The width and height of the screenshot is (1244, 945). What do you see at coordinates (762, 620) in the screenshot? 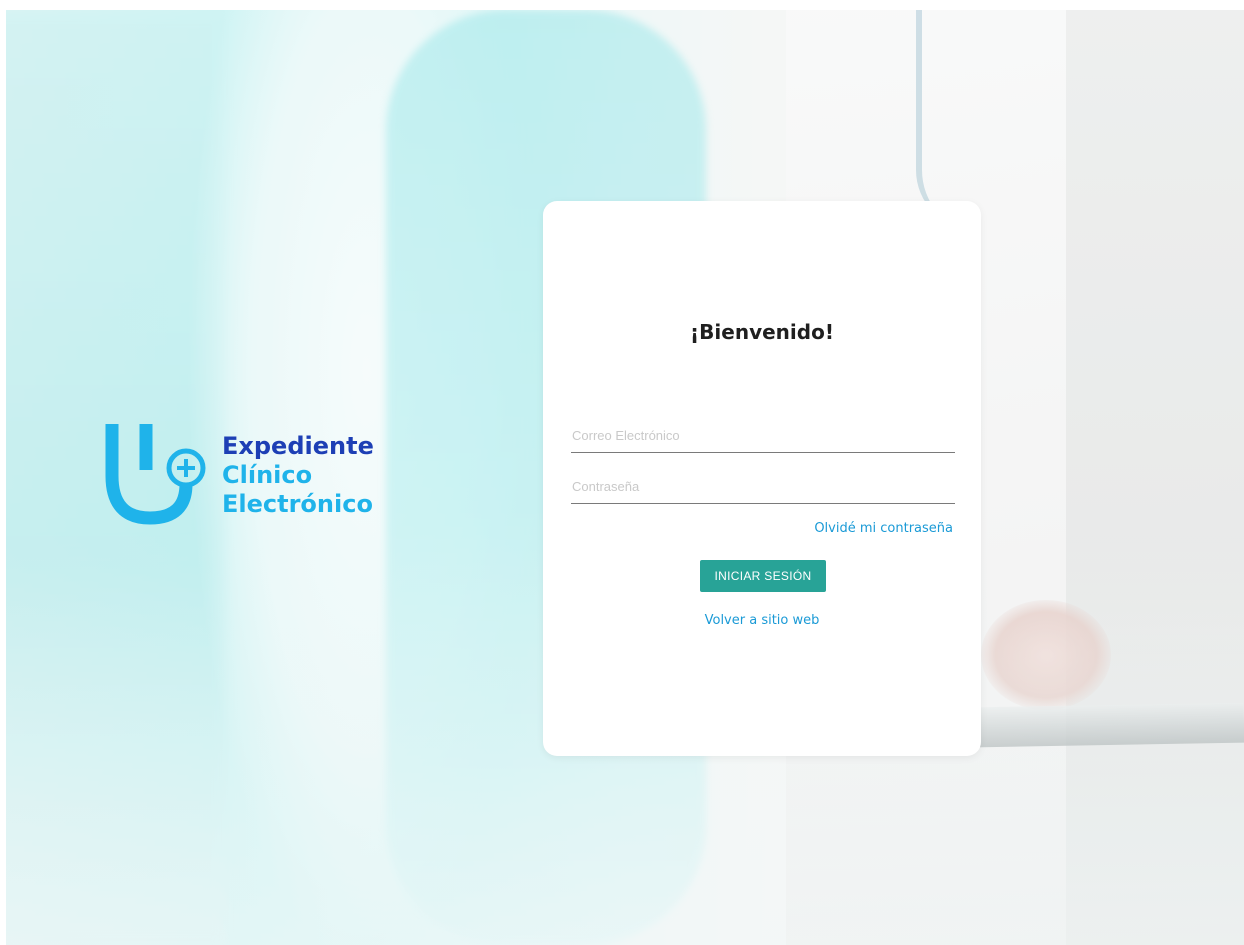
I see `back-to-website-link: Volver a sitio web` at bounding box center [762, 620].